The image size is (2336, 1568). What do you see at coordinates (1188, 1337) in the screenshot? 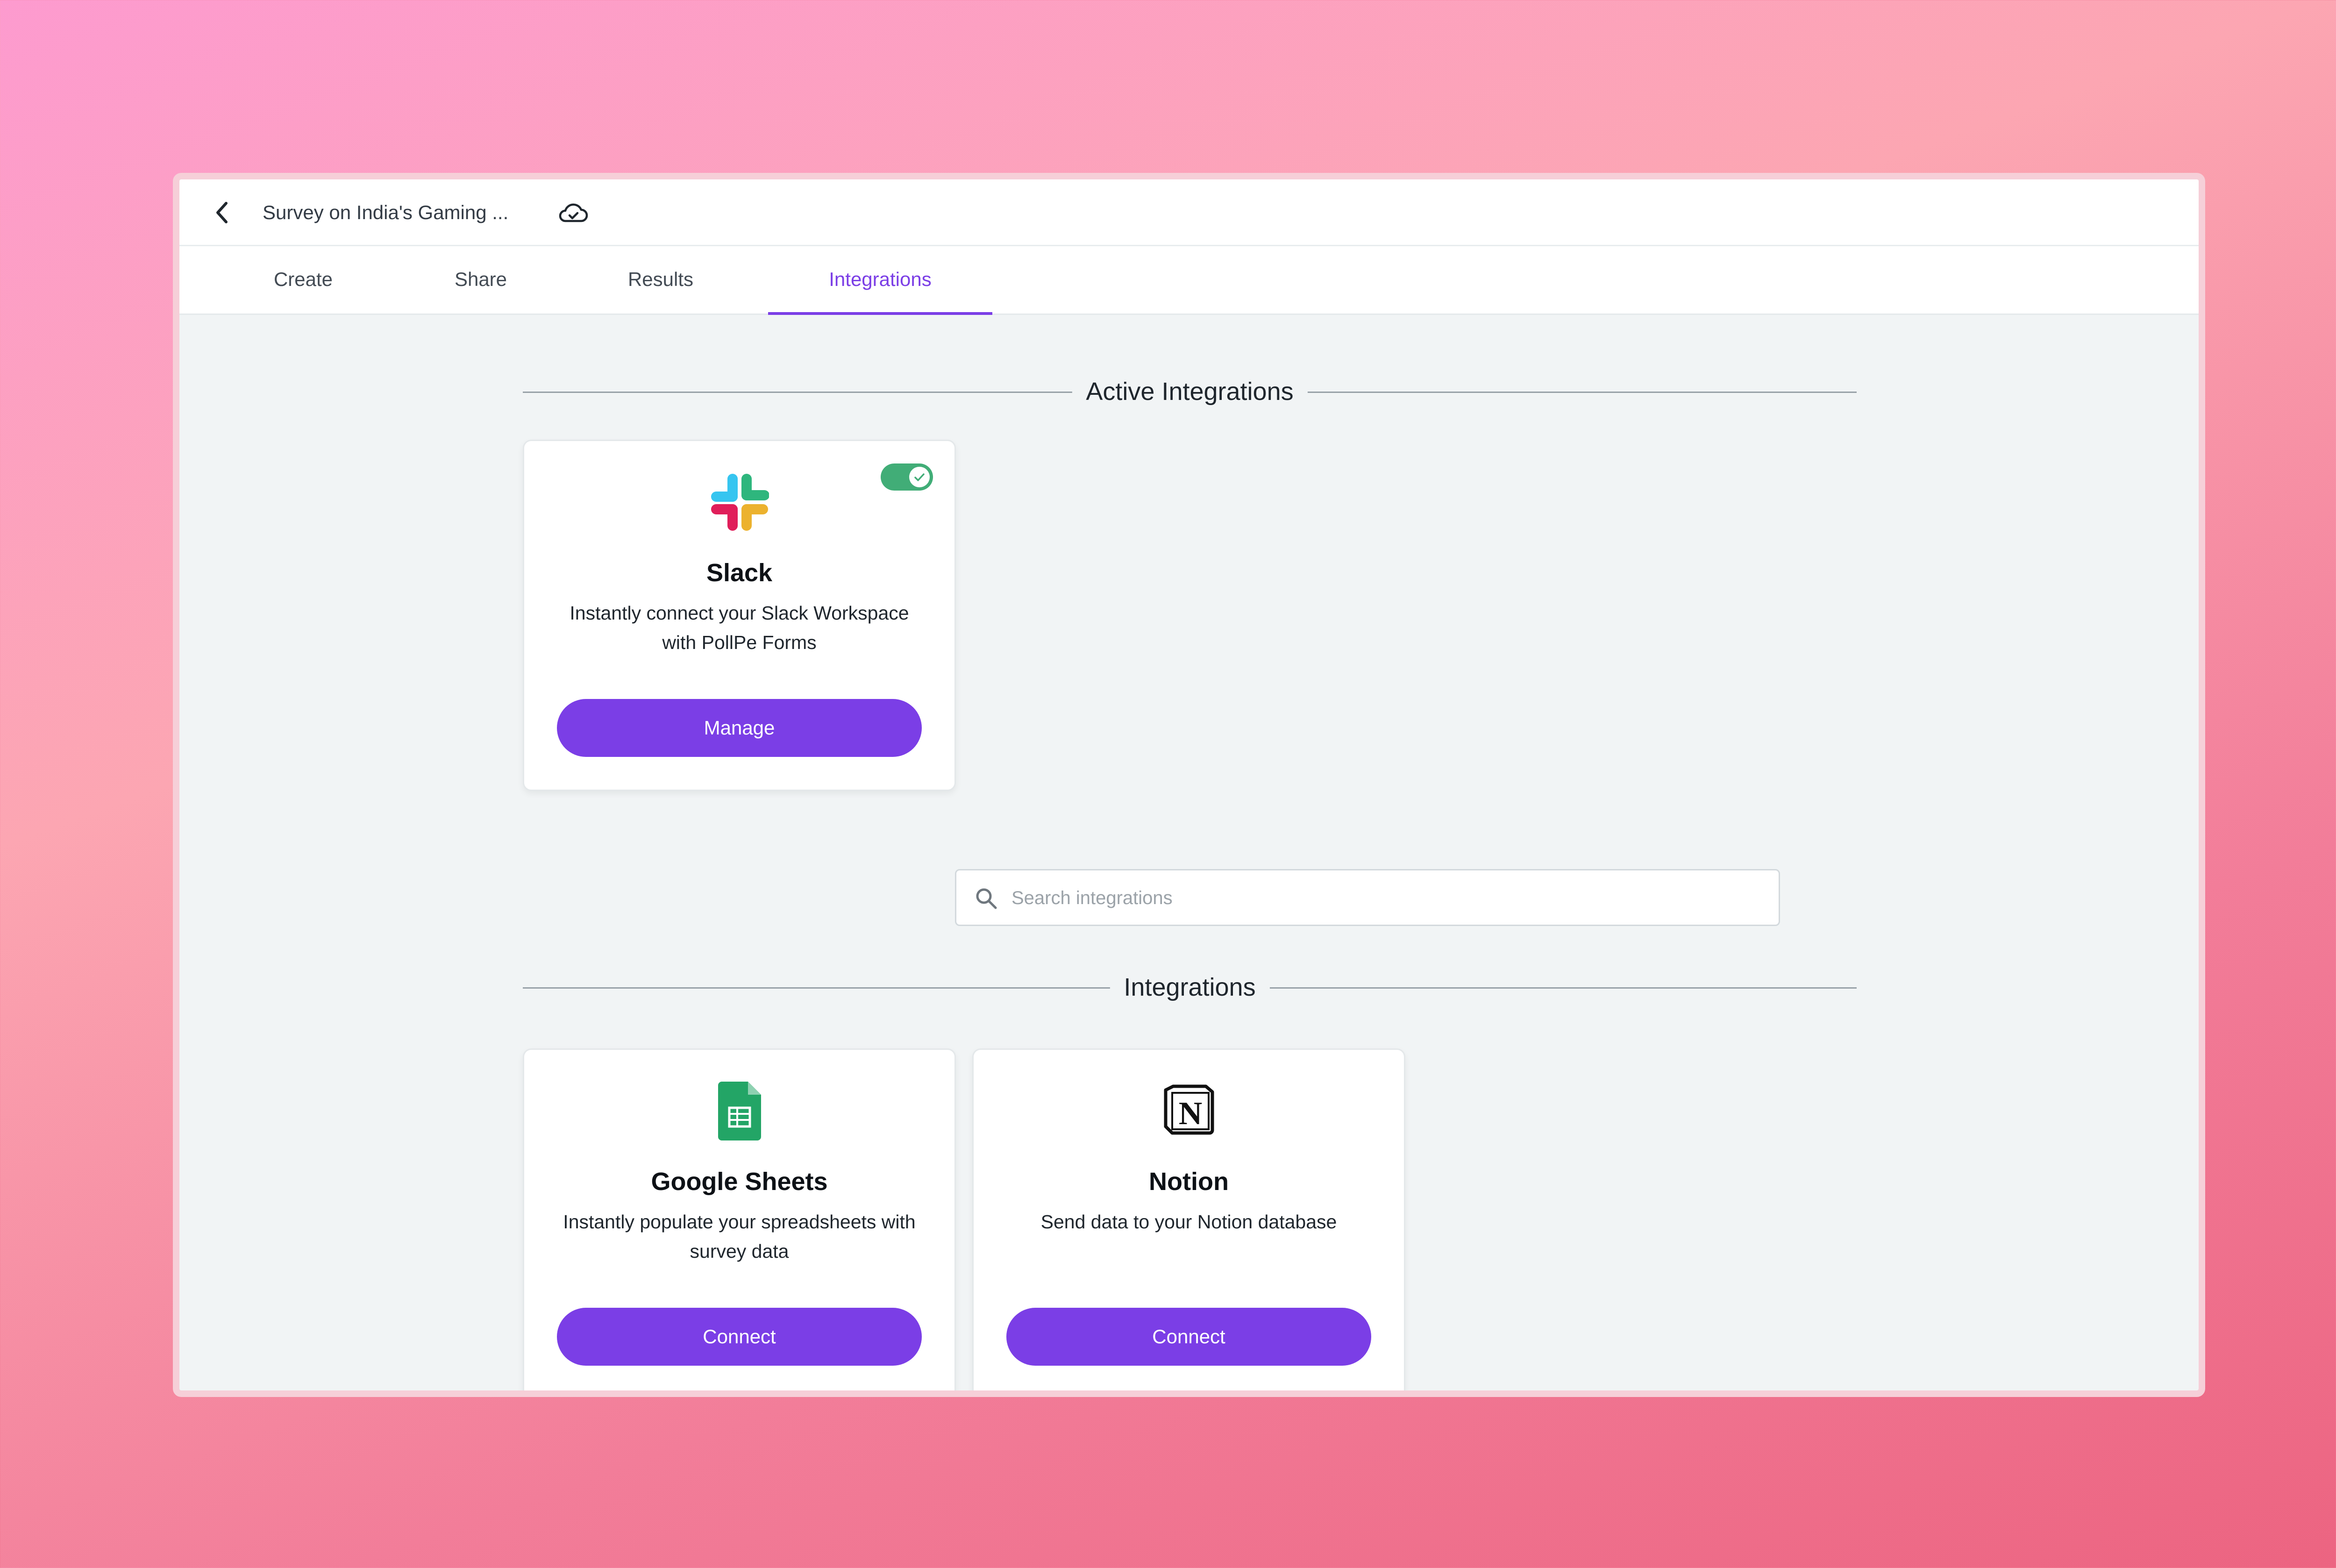
I see `notion-connect-button: Connect` at bounding box center [1188, 1337].